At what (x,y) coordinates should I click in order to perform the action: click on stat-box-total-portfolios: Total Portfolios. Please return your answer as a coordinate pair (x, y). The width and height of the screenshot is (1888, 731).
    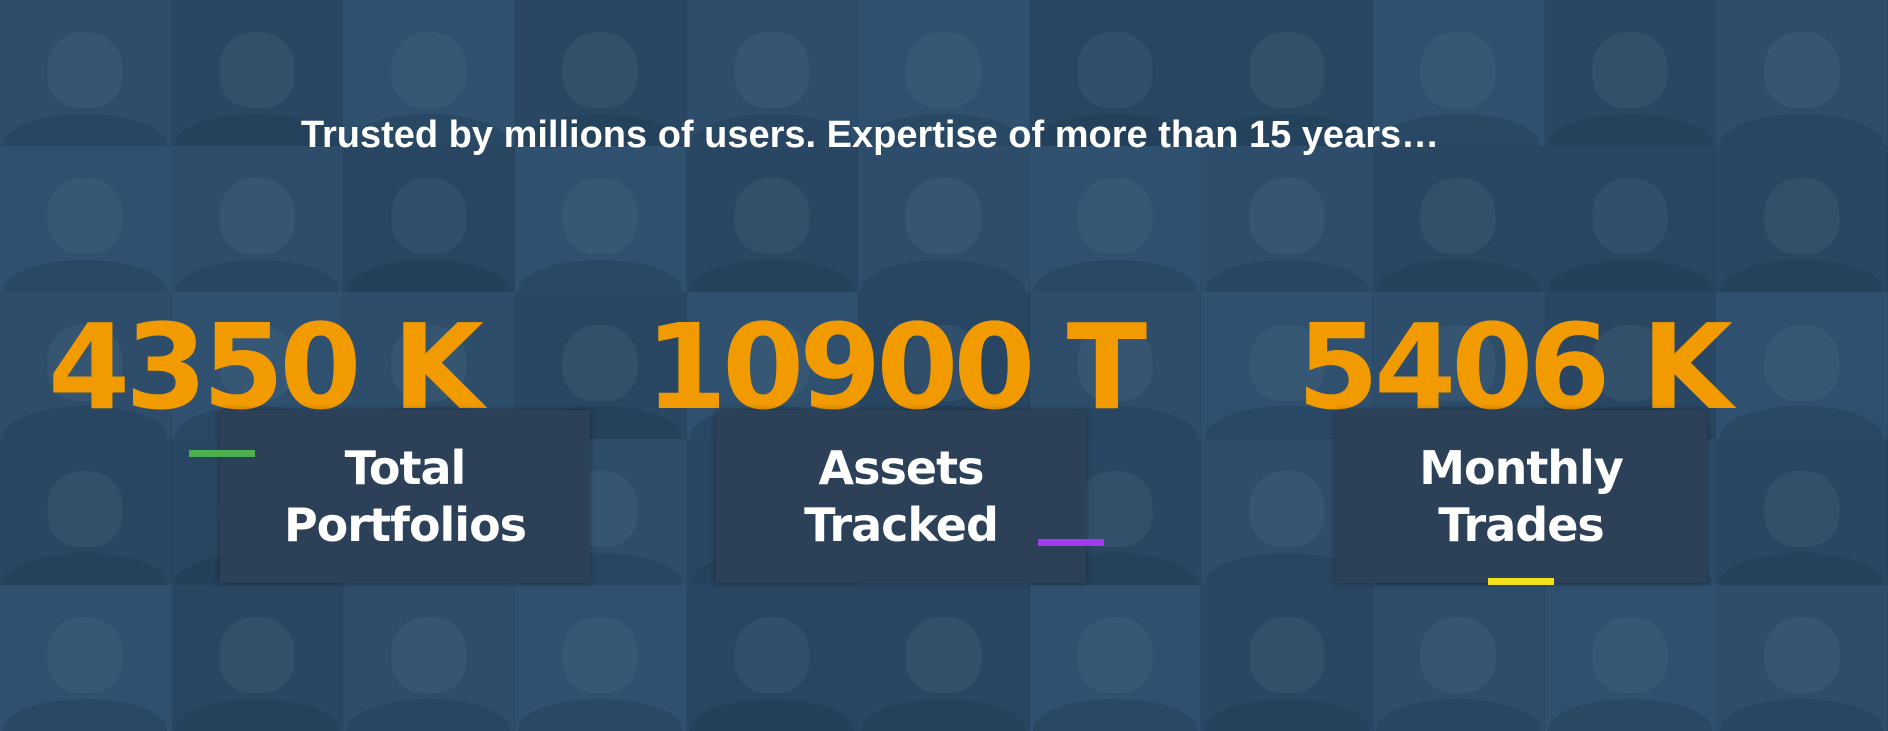
    Looking at the image, I should click on (405, 496).